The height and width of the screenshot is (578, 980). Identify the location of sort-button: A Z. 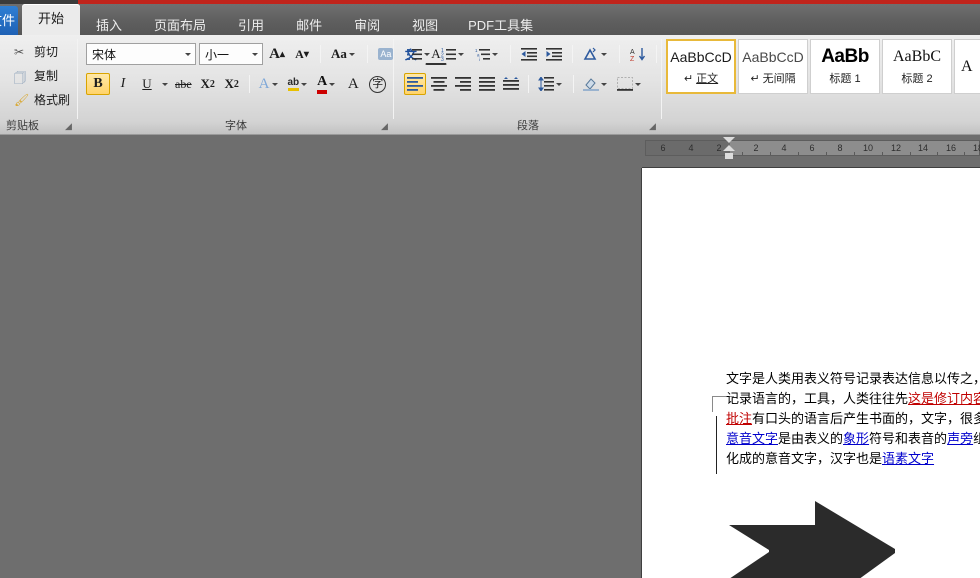
(638, 54).